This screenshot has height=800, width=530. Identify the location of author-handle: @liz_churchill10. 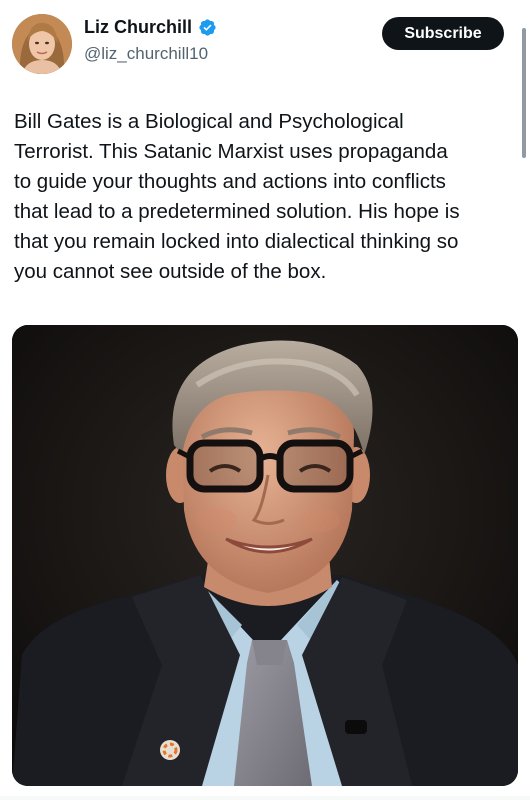
(146, 54).